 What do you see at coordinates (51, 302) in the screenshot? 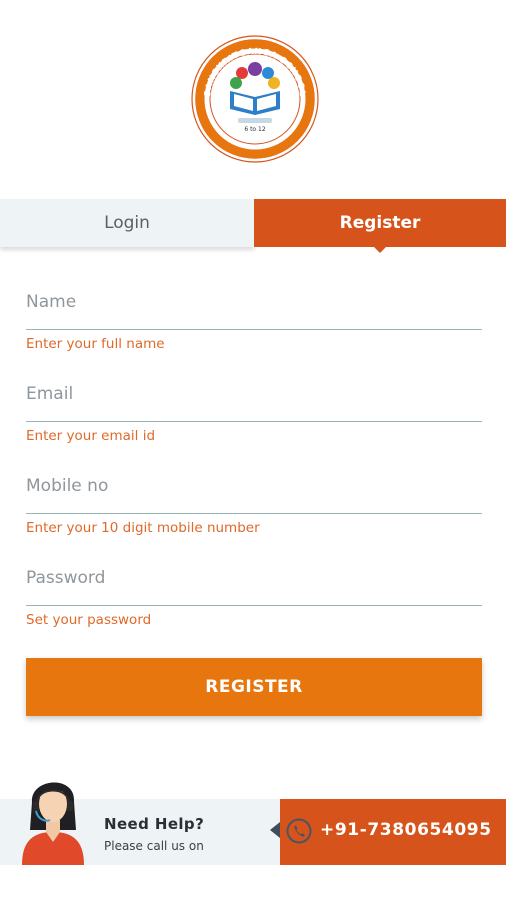
I see `name-label: Name` at bounding box center [51, 302].